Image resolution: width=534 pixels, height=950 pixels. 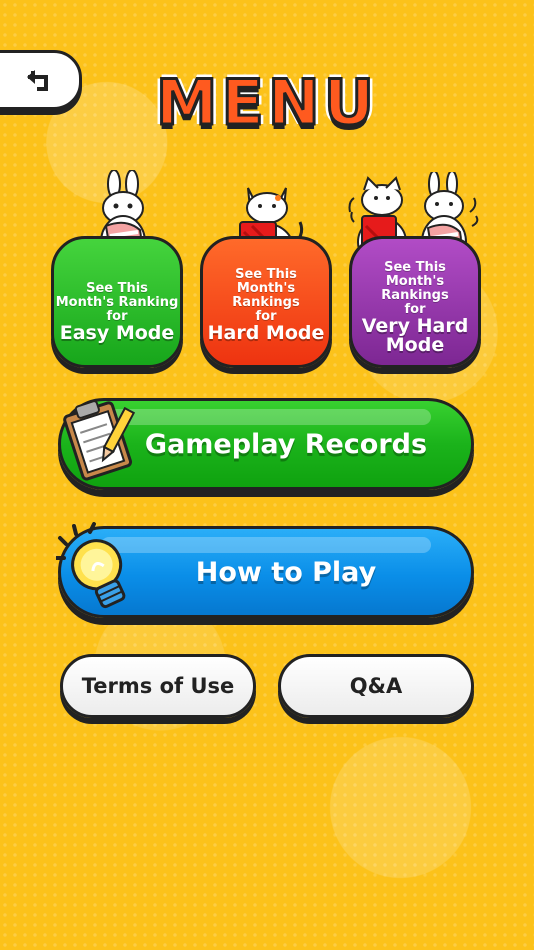 I want to click on how-to-play-label: How to Play, so click(x=286, y=572).